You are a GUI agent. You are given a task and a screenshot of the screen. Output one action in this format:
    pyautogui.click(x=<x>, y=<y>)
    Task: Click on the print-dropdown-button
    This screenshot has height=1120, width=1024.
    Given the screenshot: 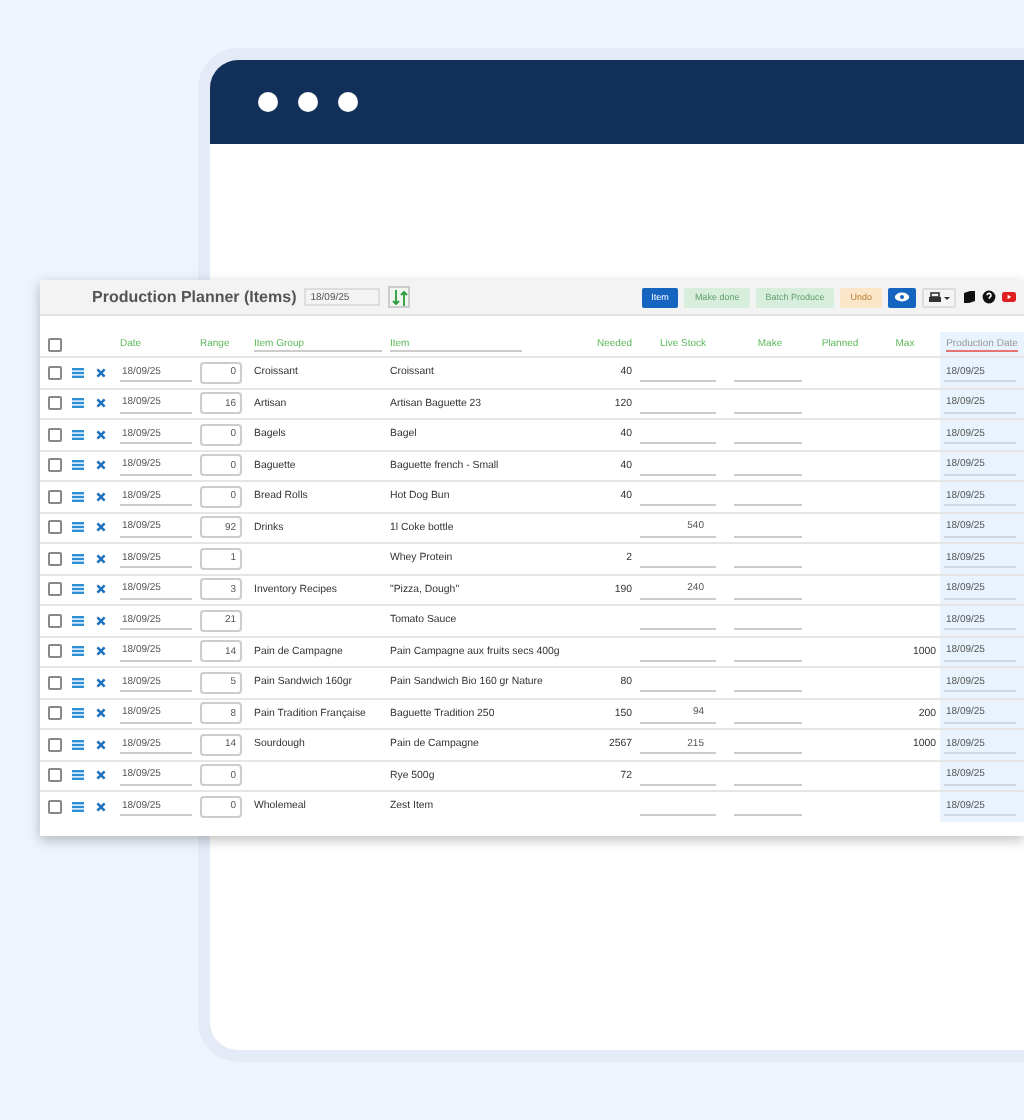 What is the action you would take?
    pyautogui.click(x=939, y=297)
    